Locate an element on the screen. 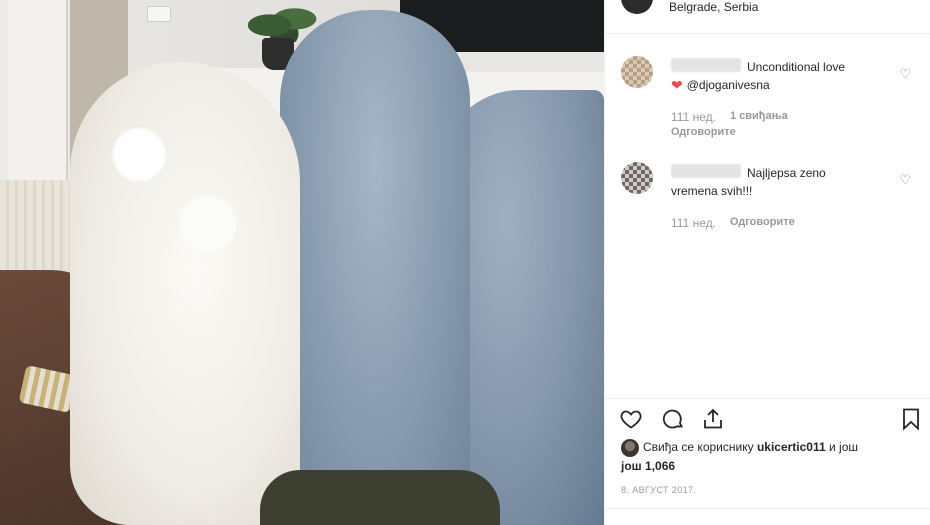  comment-text-line2: vremena svih!!! is located at coordinates (711, 191).